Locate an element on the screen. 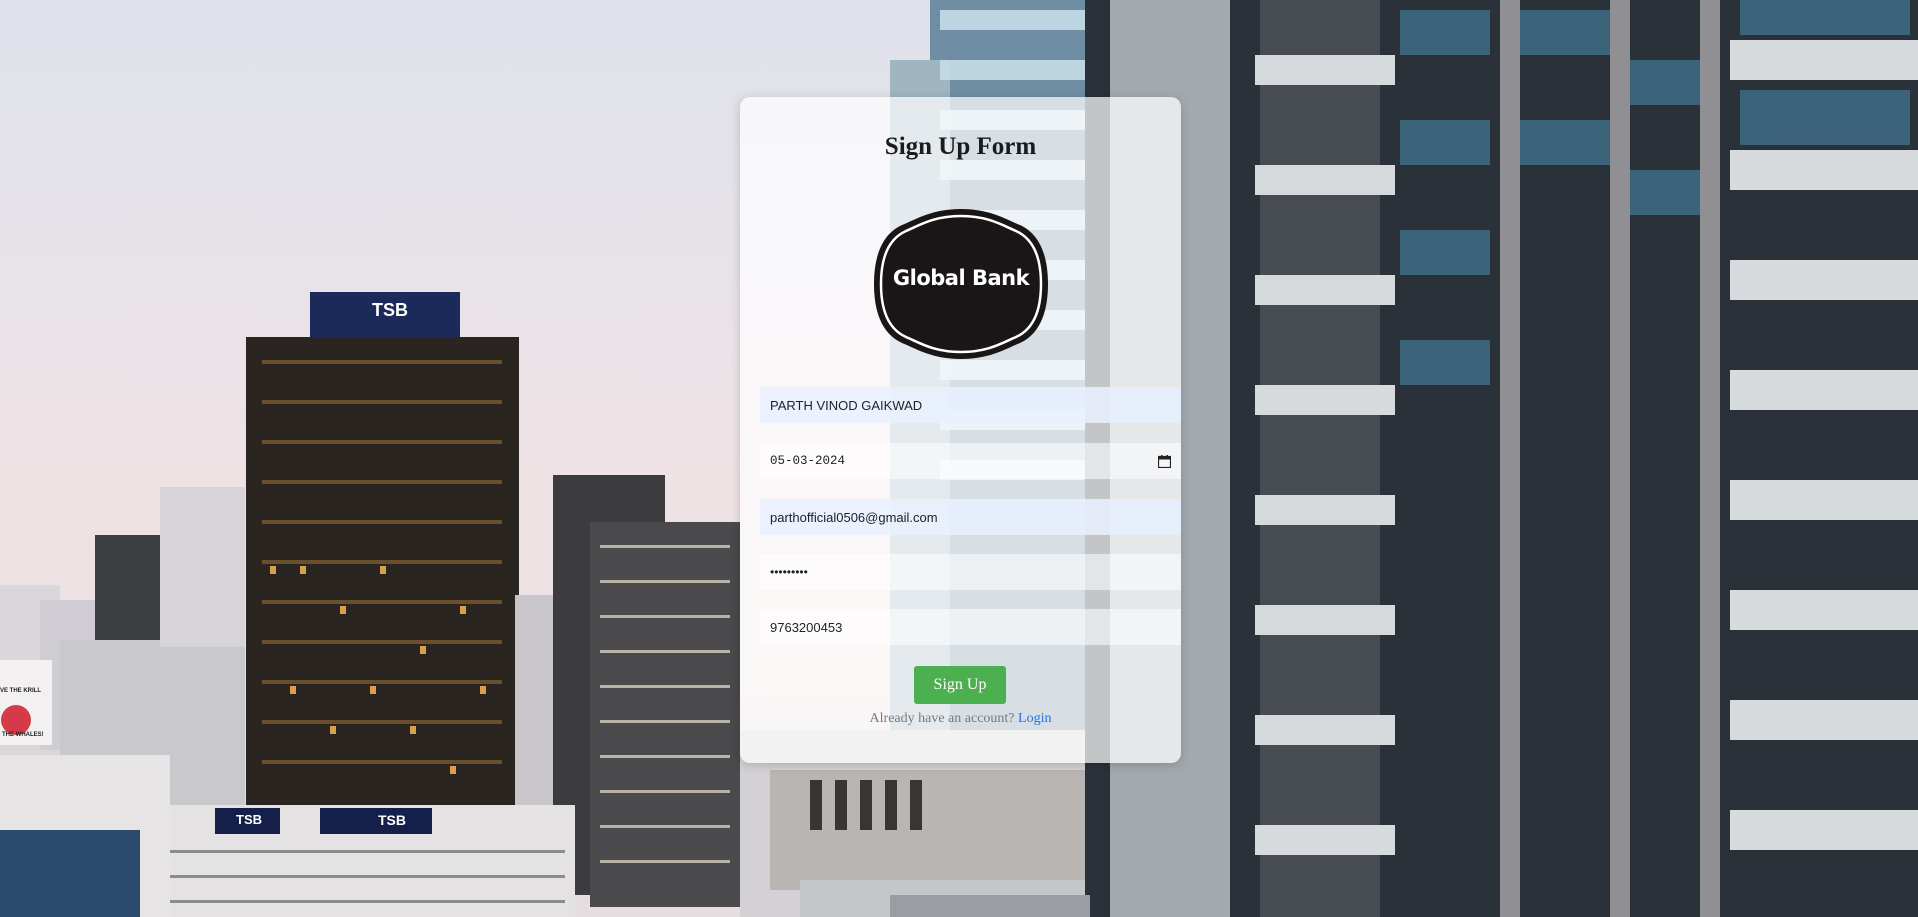  signup-button: Sign Up is located at coordinates (960, 685).